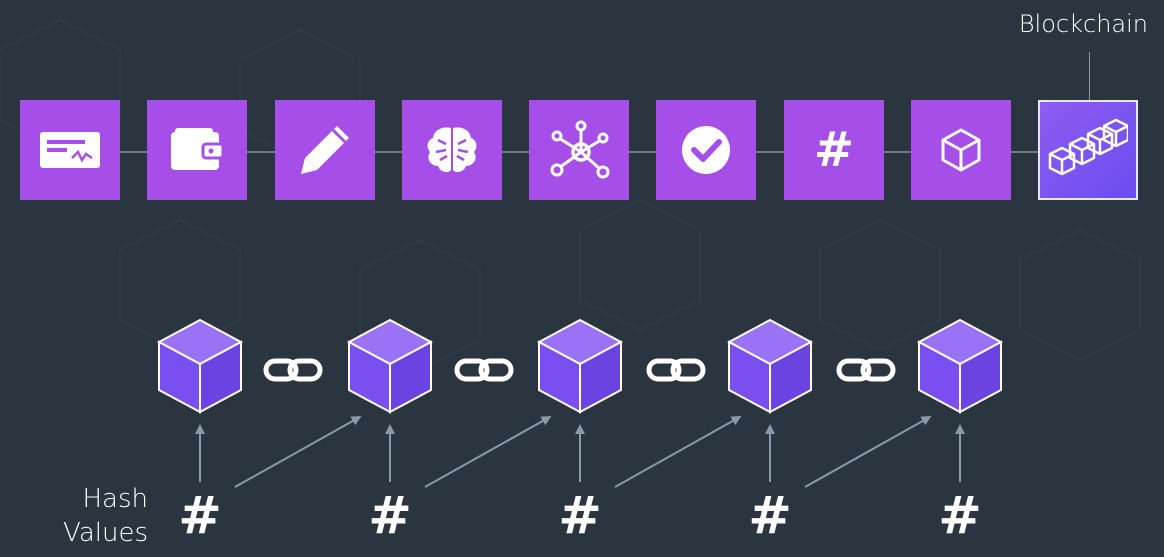 Image resolution: width=1164 pixels, height=557 pixels. What do you see at coordinates (770, 516) in the screenshot?
I see `hash-mark-4: #` at bounding box center [770, 516].